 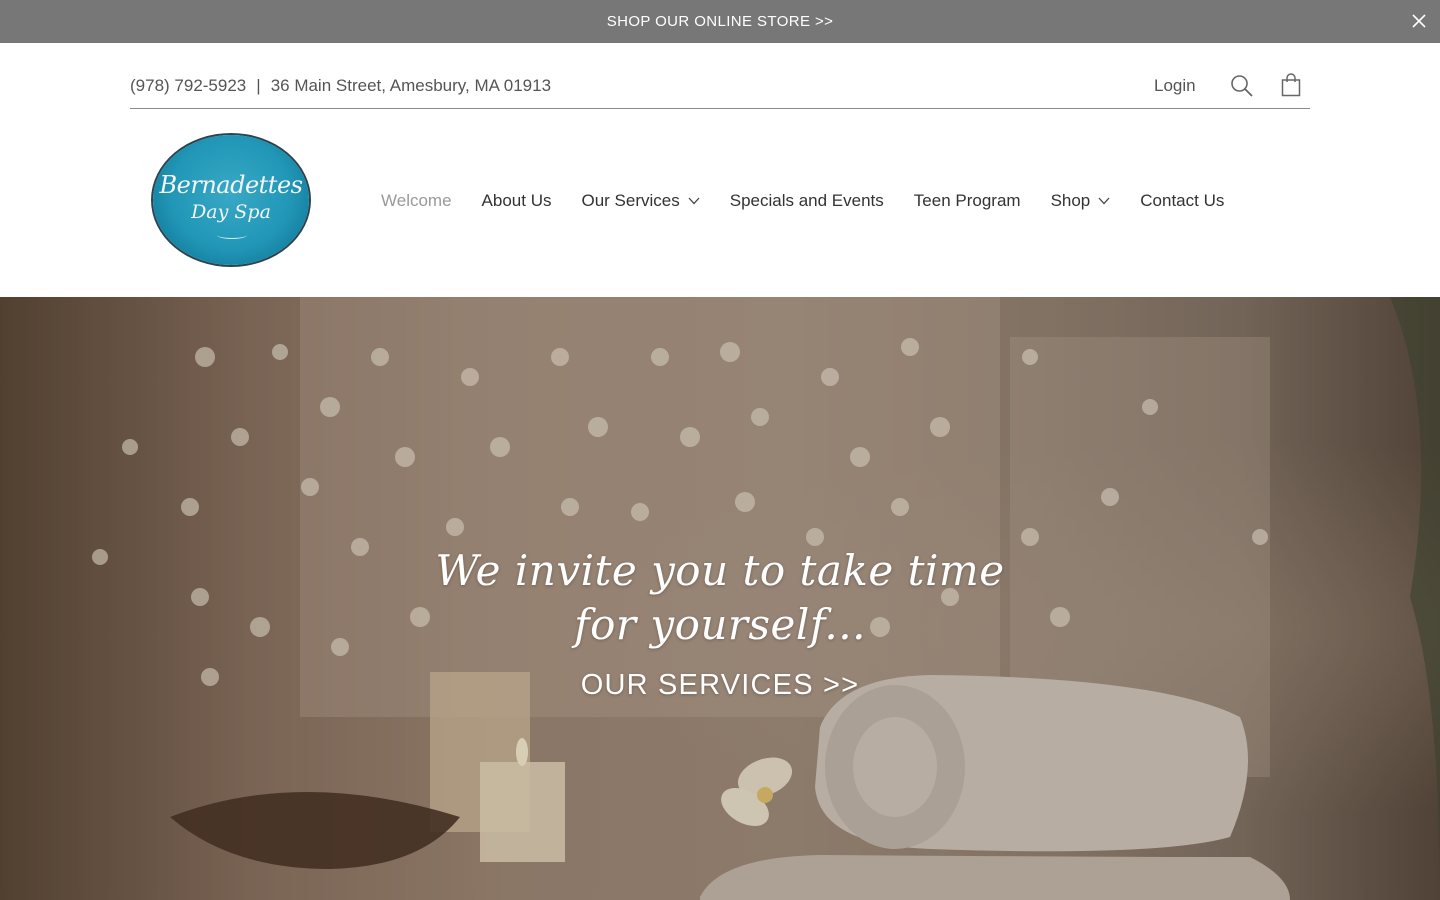 What do you see at coordinates (720, 685) in the screenshot?
I see `our-services-link: OUR SERVICES >>` at bounding box center [720, 685].